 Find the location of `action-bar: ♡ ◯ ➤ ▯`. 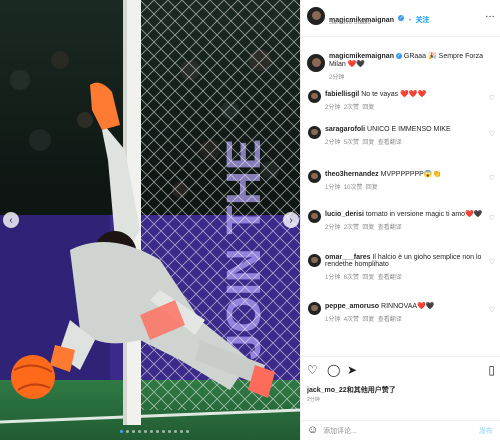

action-bar: ♡ ◯ ➤ ▯ is located at coordinates (400, 368).